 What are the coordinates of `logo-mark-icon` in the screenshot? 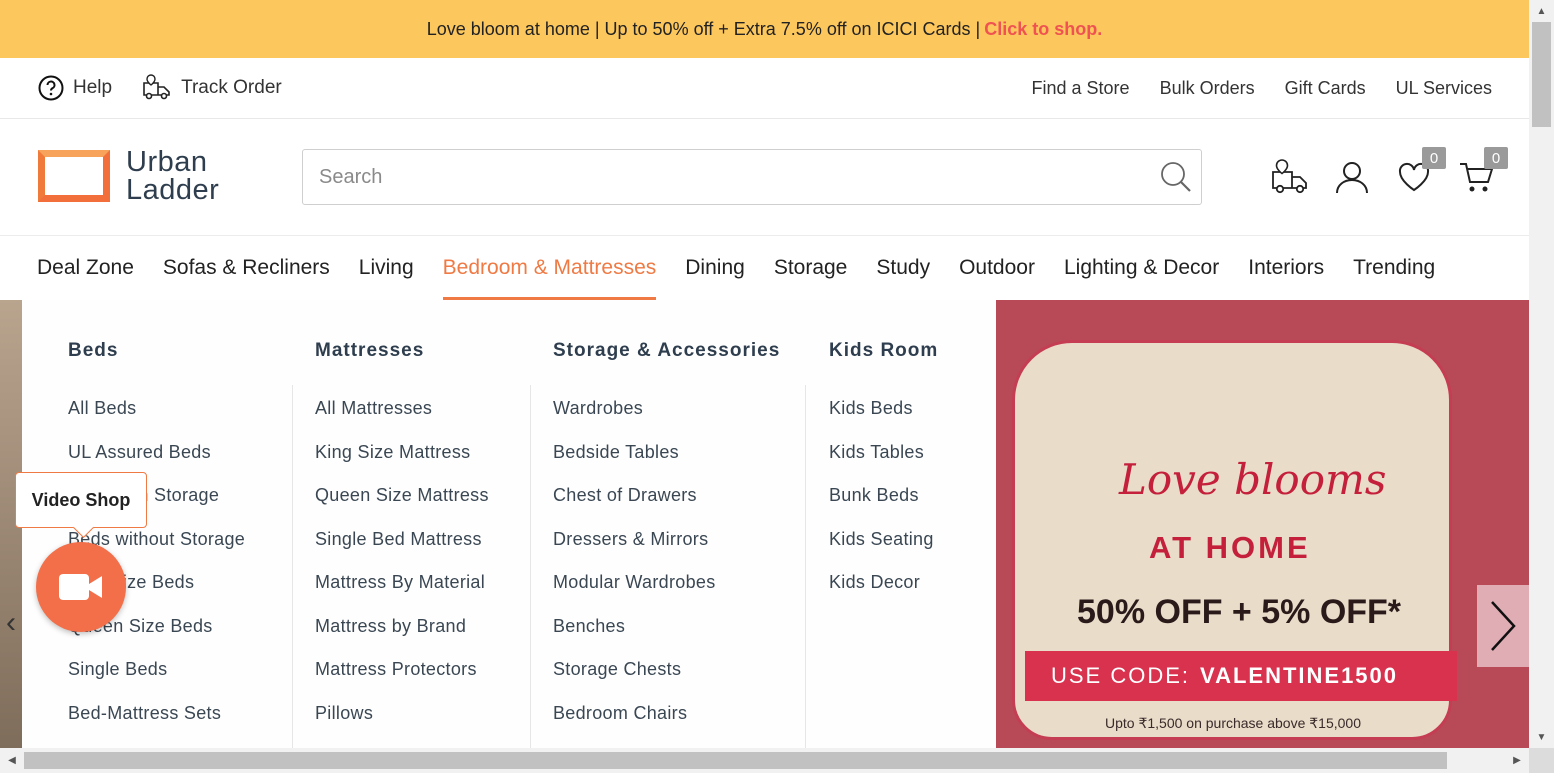 It's located at (74, 176).